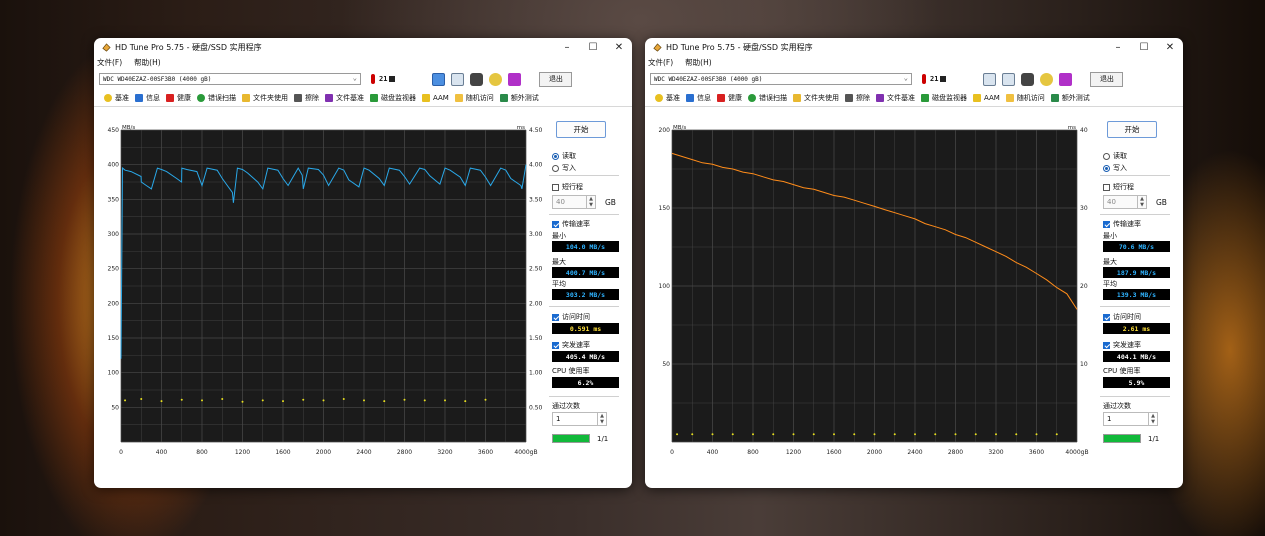 Image resolution: width=1265 pixels, height=536 pixels. What do you see at coordinates (383, 79) in the screenshot?
I see `temperature-readout: 21` at bounding box center [383, 79].